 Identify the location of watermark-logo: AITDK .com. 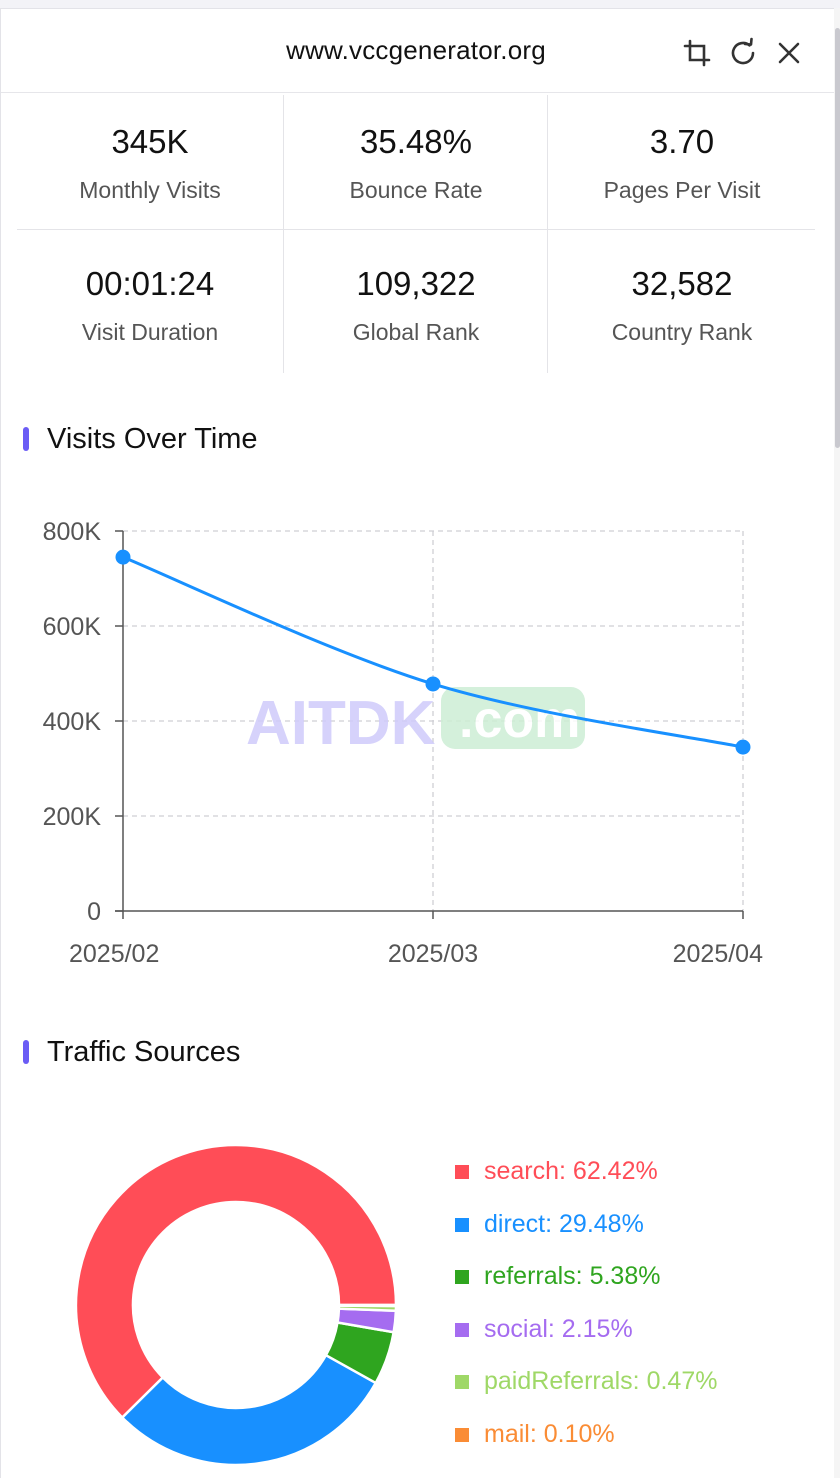
(415, 722).